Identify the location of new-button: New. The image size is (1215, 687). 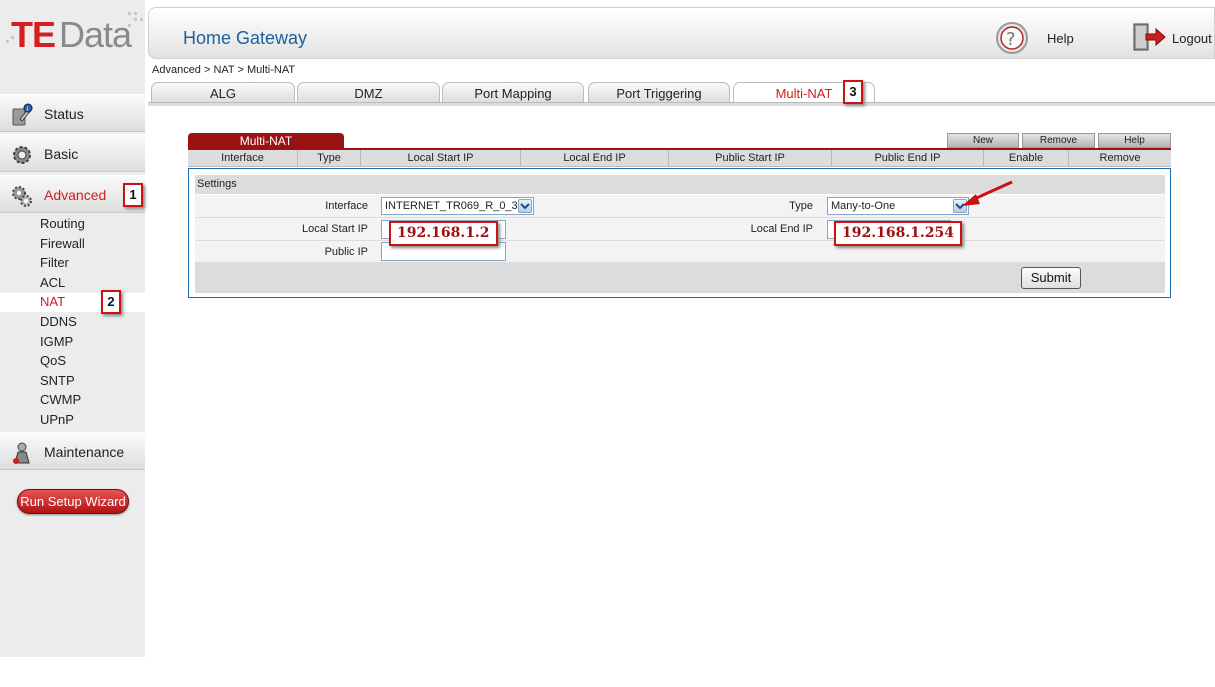
(983, 140).